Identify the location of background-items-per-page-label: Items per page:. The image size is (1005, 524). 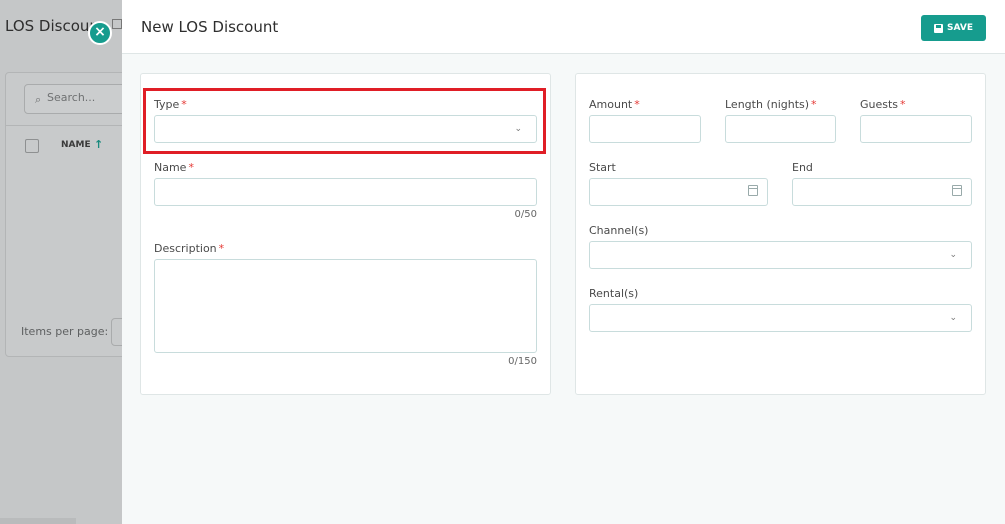
(65, 331).